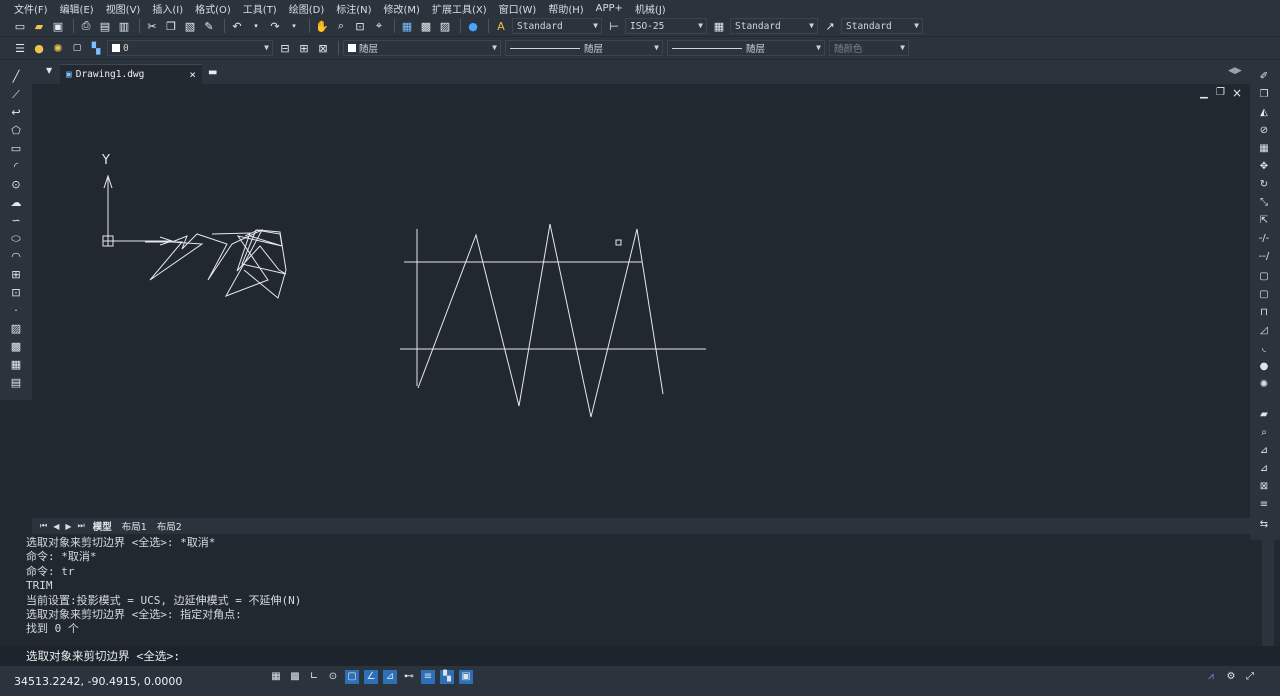  What do you see at coordinates (422, 48) in the screenshot?
I see `color-select: 随层 ▼` at bounding box center [422, 48].